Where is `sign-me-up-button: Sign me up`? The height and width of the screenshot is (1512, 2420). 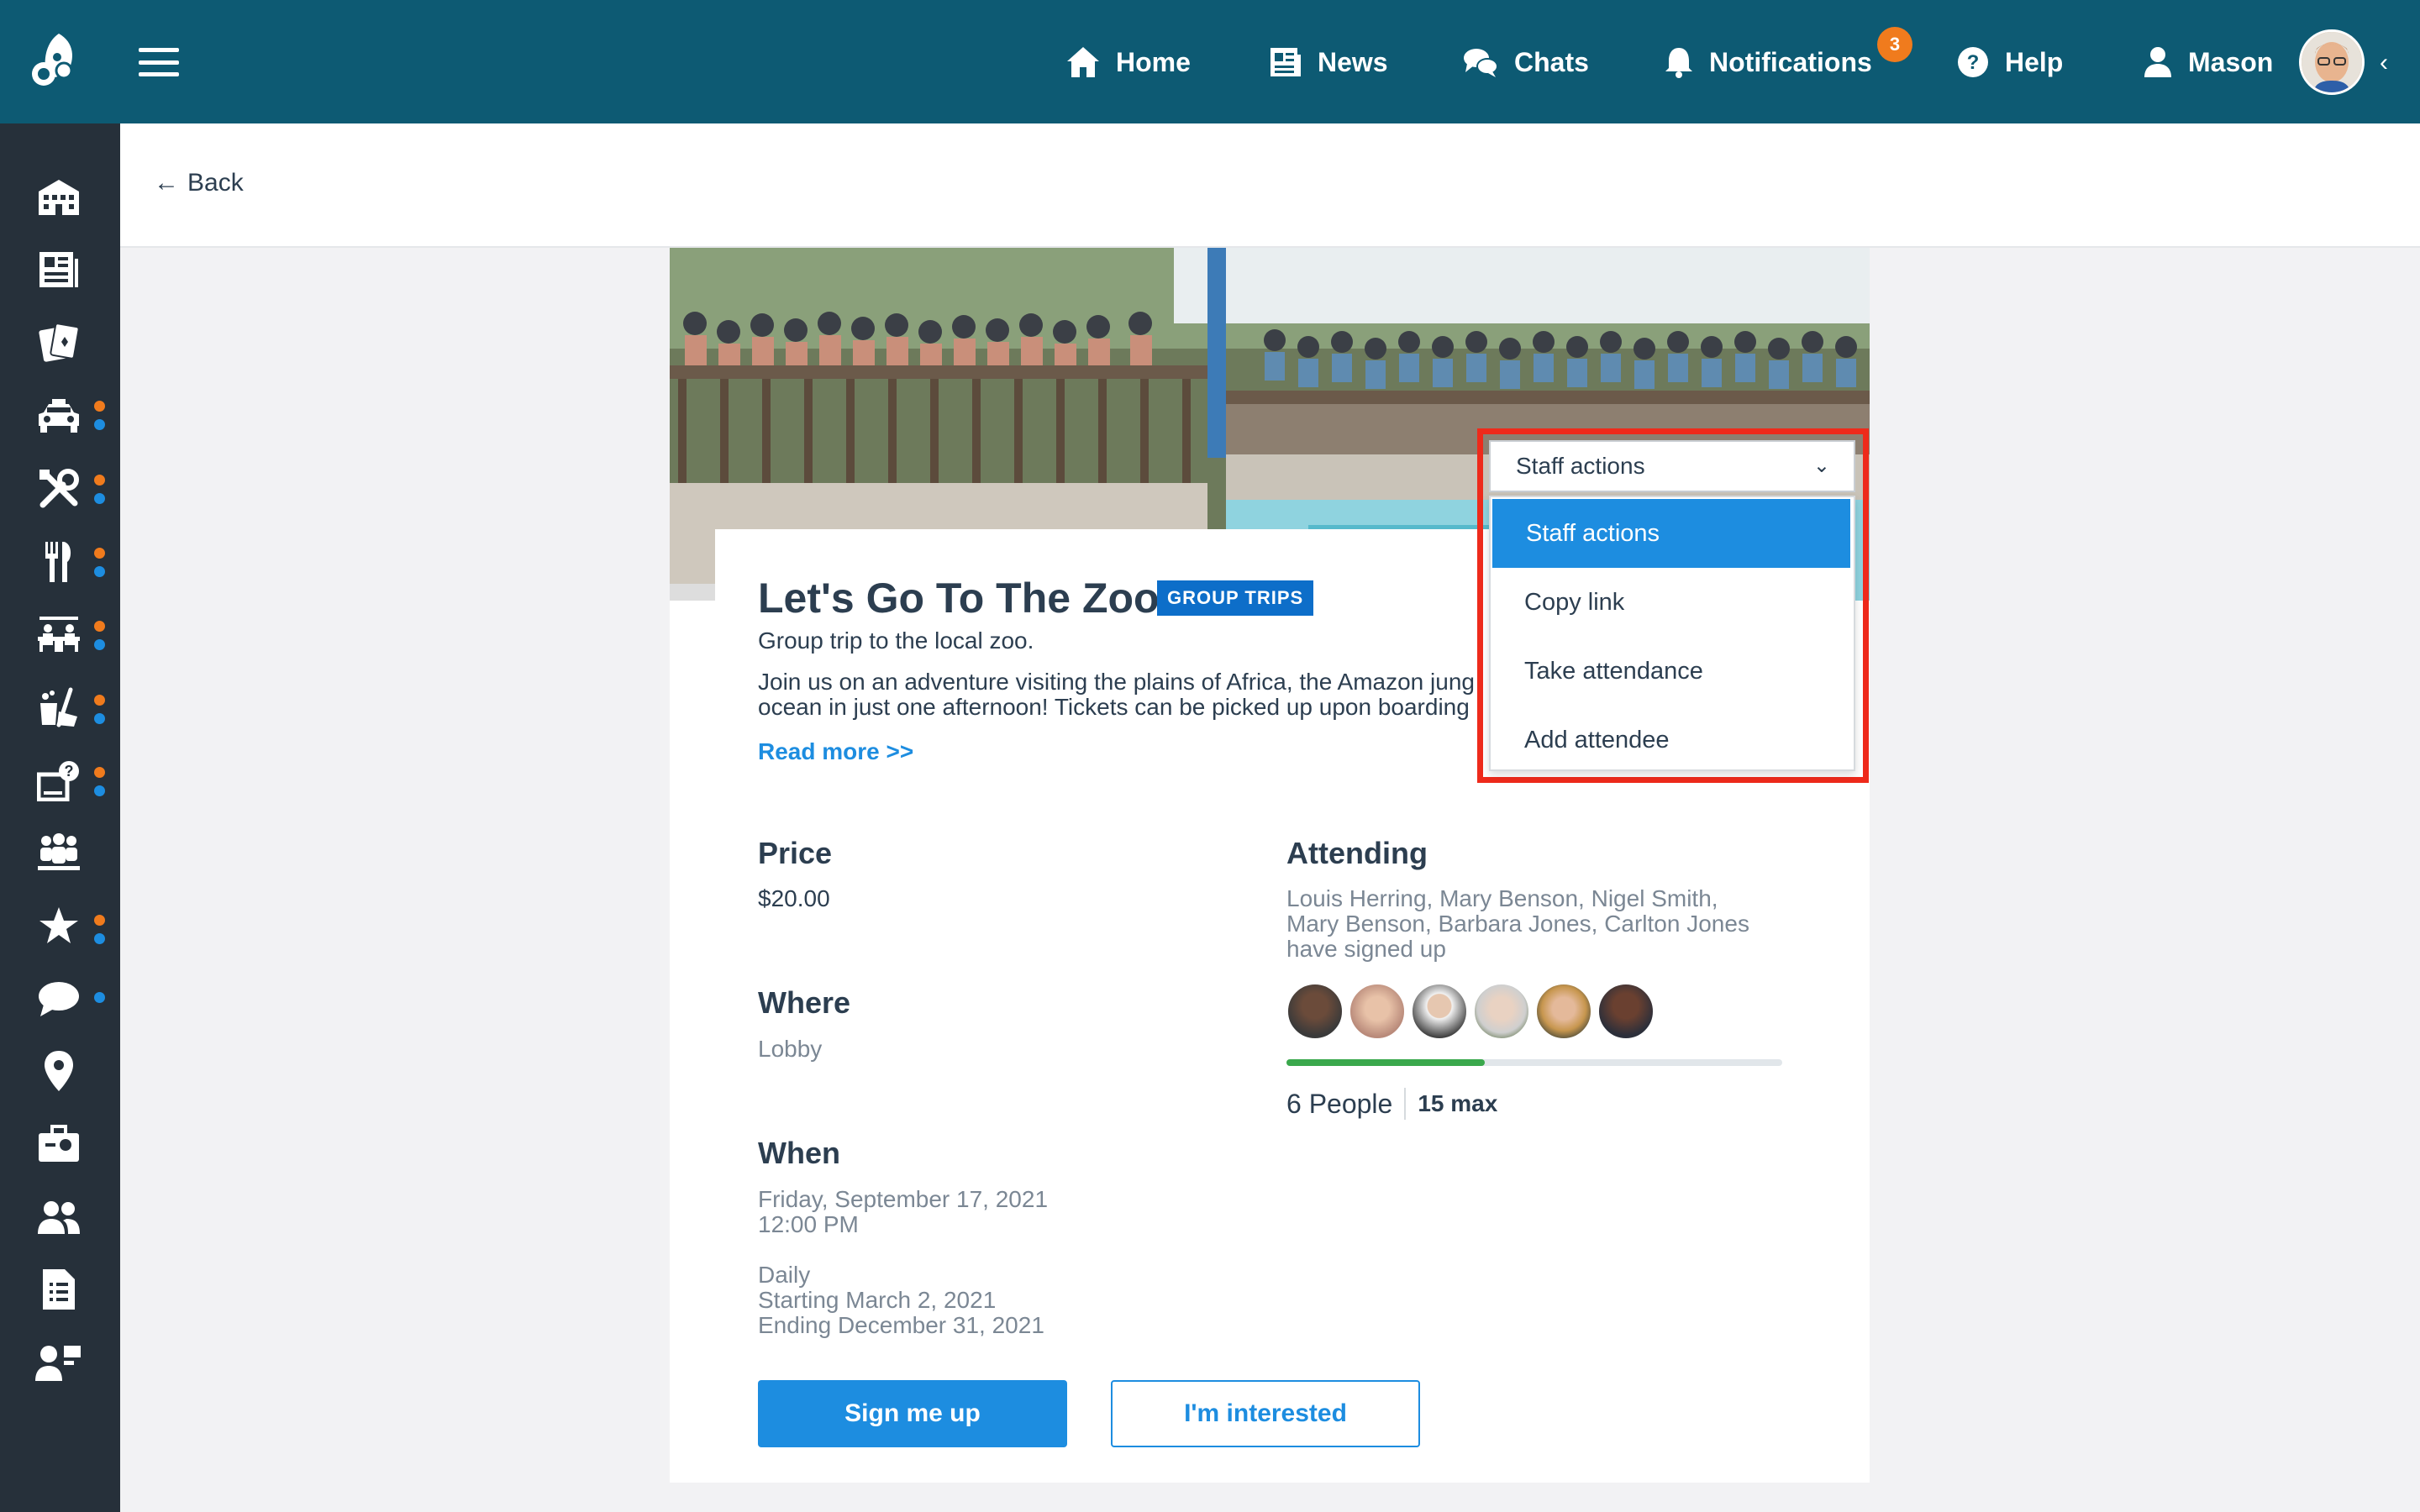 sign-me-up-button: Sign me up is located at coordinates (912, 1413).